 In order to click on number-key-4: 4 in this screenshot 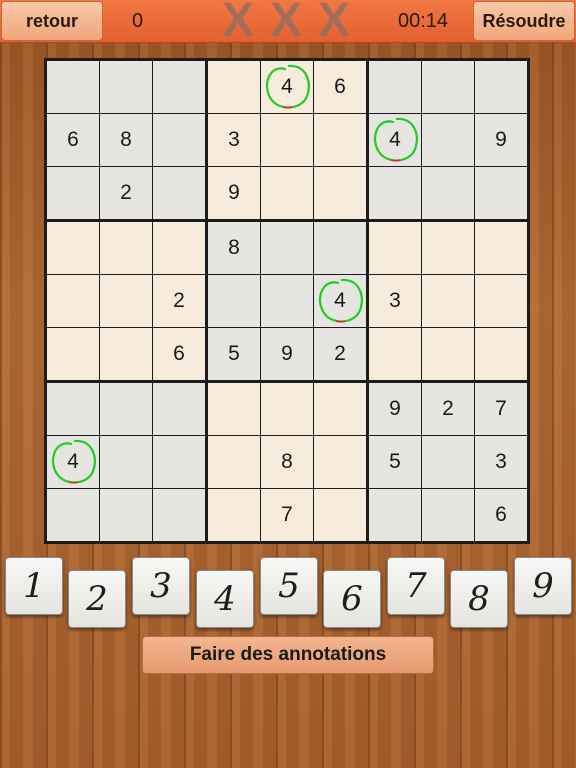, I will do `click(225, 599)`.